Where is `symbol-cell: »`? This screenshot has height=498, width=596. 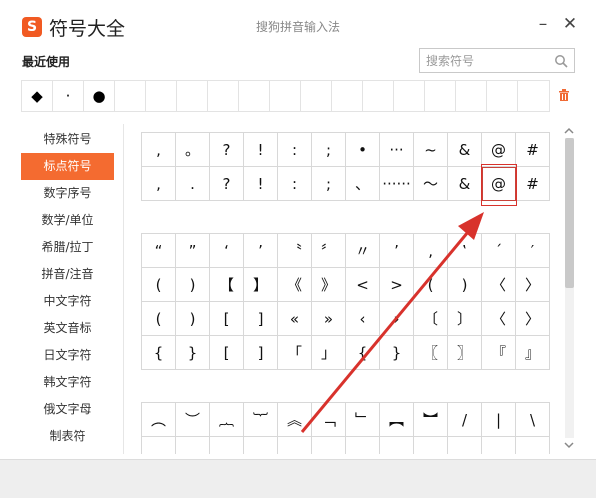
symbol-cell: » is located at coordinates (328, 318).